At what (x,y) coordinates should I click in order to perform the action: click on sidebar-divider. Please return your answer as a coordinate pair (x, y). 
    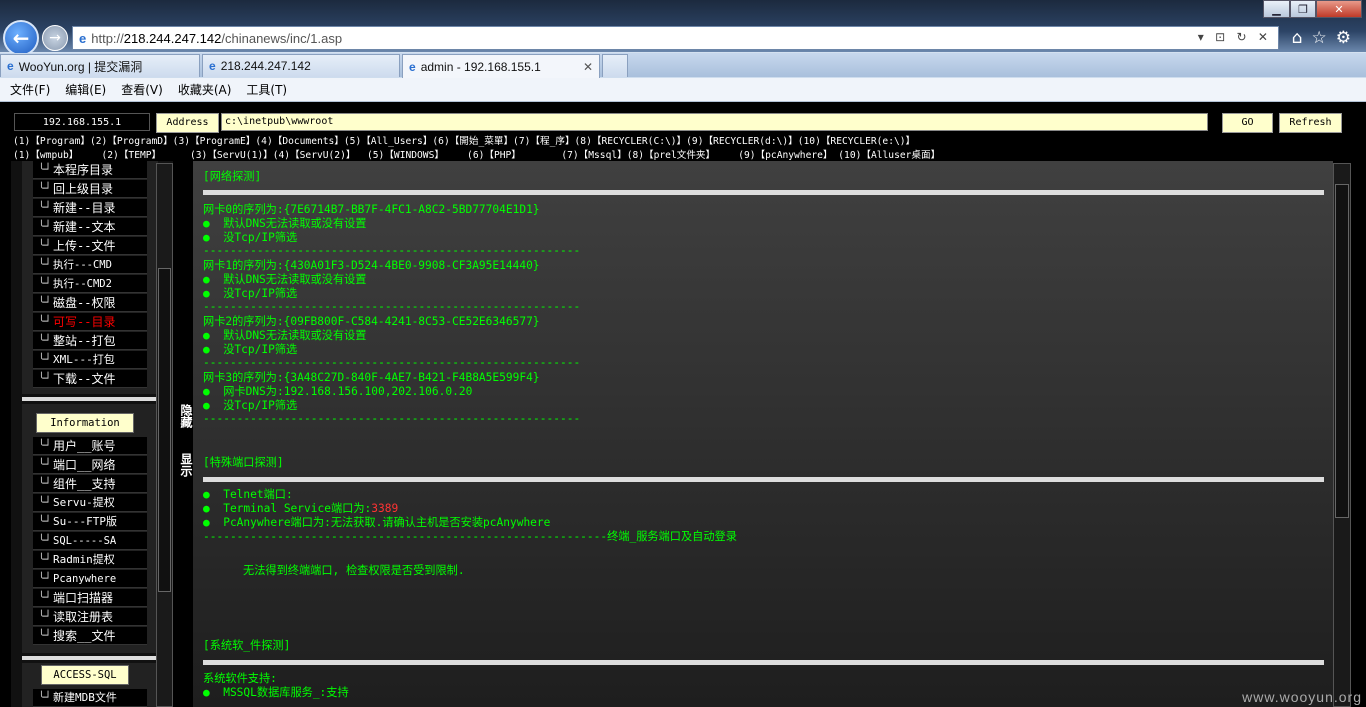
    Looking at the image, I should click on (90, 399).